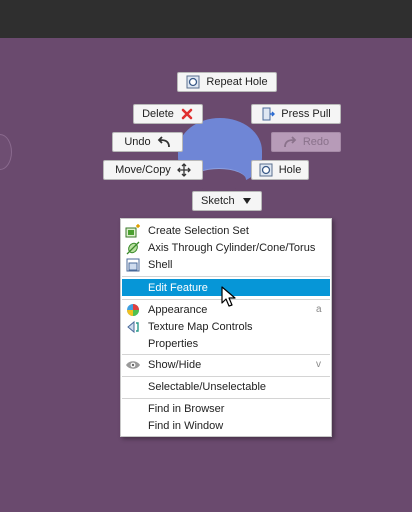  What do you see at coordinates (226, 408) in the screenshot?
I see `menu-item-find-in-browser: Find in Browser` at bounding box center [226, 408].